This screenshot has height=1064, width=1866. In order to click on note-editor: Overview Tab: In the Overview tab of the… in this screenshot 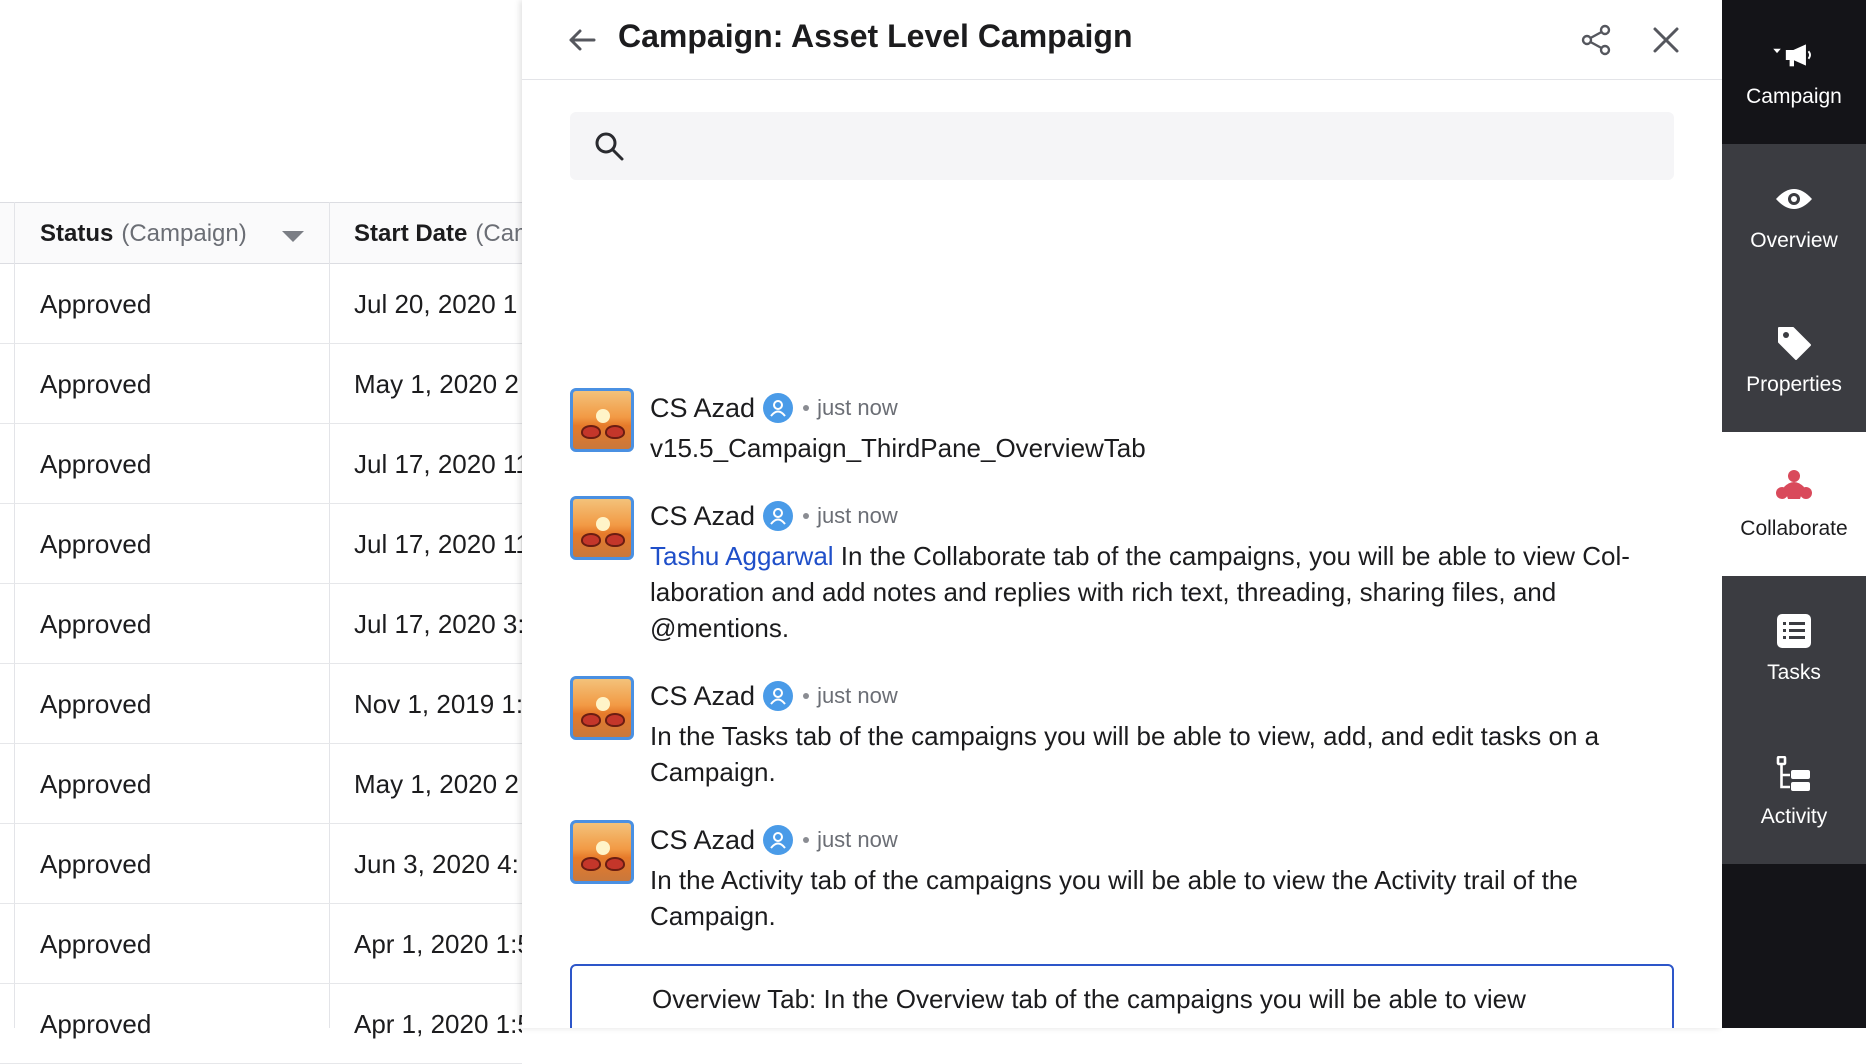, I will do `click(1122, 996)`.